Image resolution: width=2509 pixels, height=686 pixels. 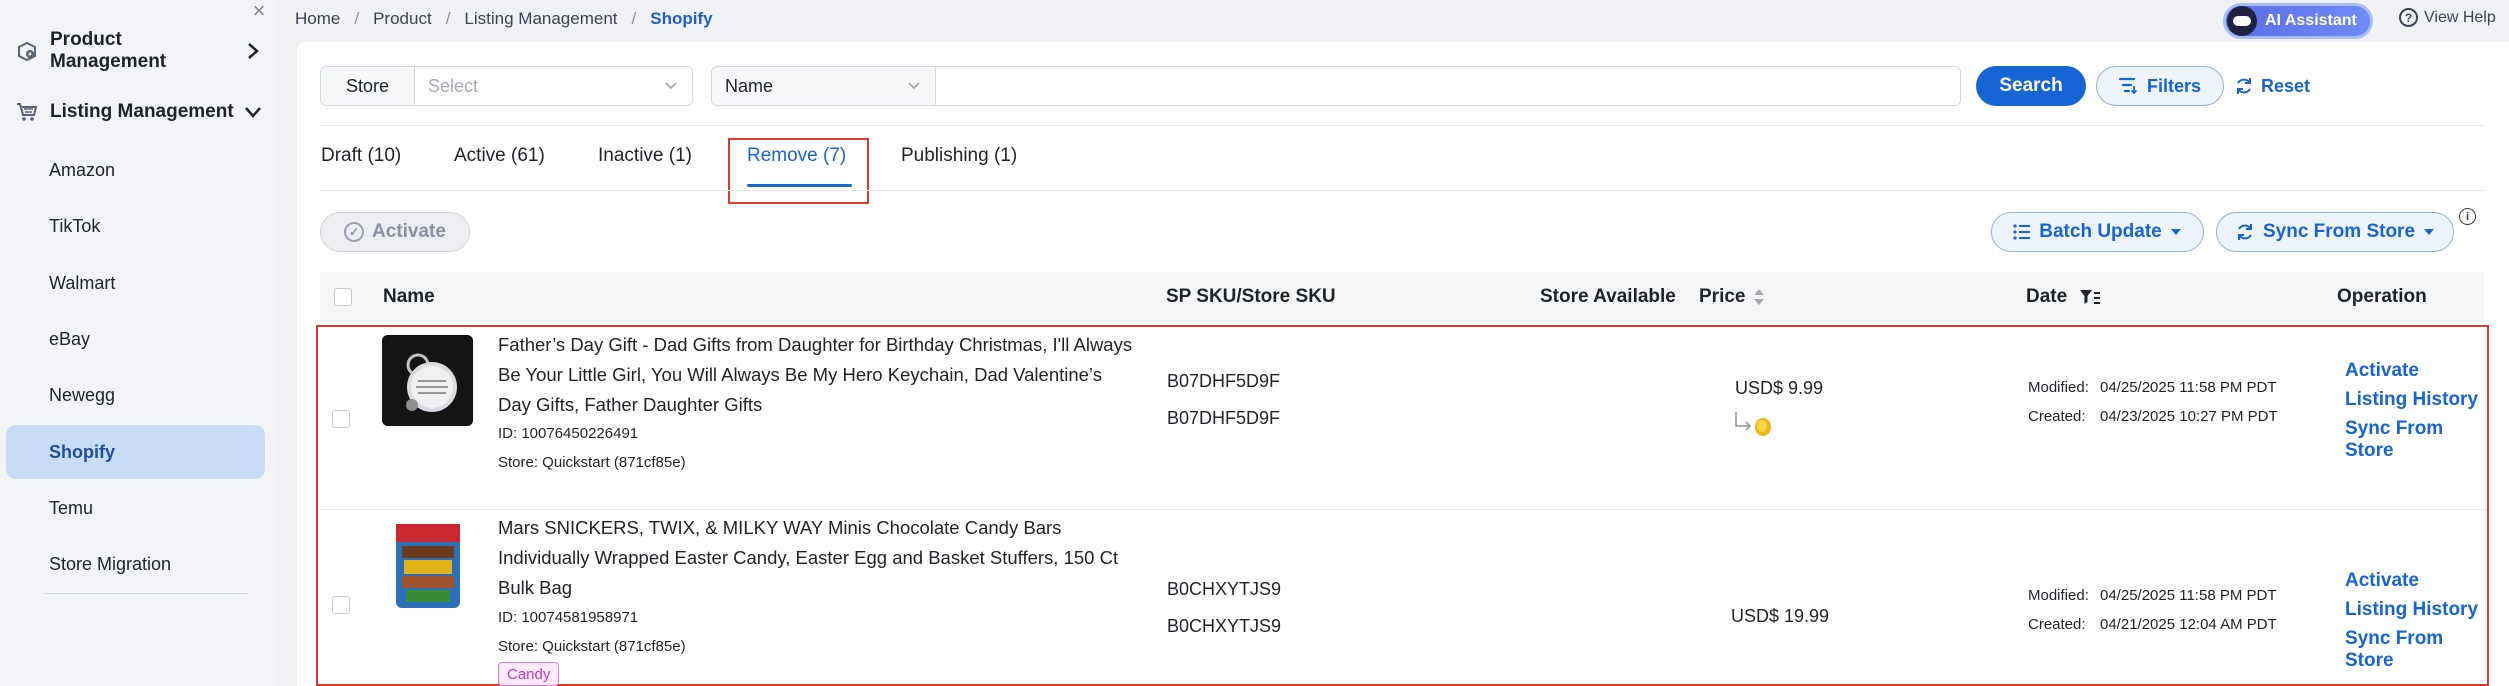 I want to click on filter-icon, so click(x=2128, y=86).